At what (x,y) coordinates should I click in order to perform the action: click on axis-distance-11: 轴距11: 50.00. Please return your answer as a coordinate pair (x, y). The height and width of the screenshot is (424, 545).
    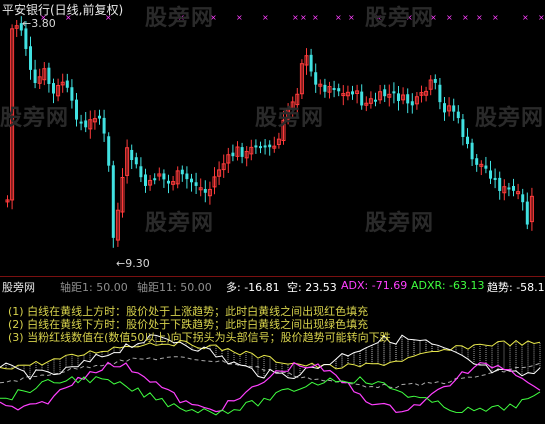
    Looking at the image, I should click on (174, 287).